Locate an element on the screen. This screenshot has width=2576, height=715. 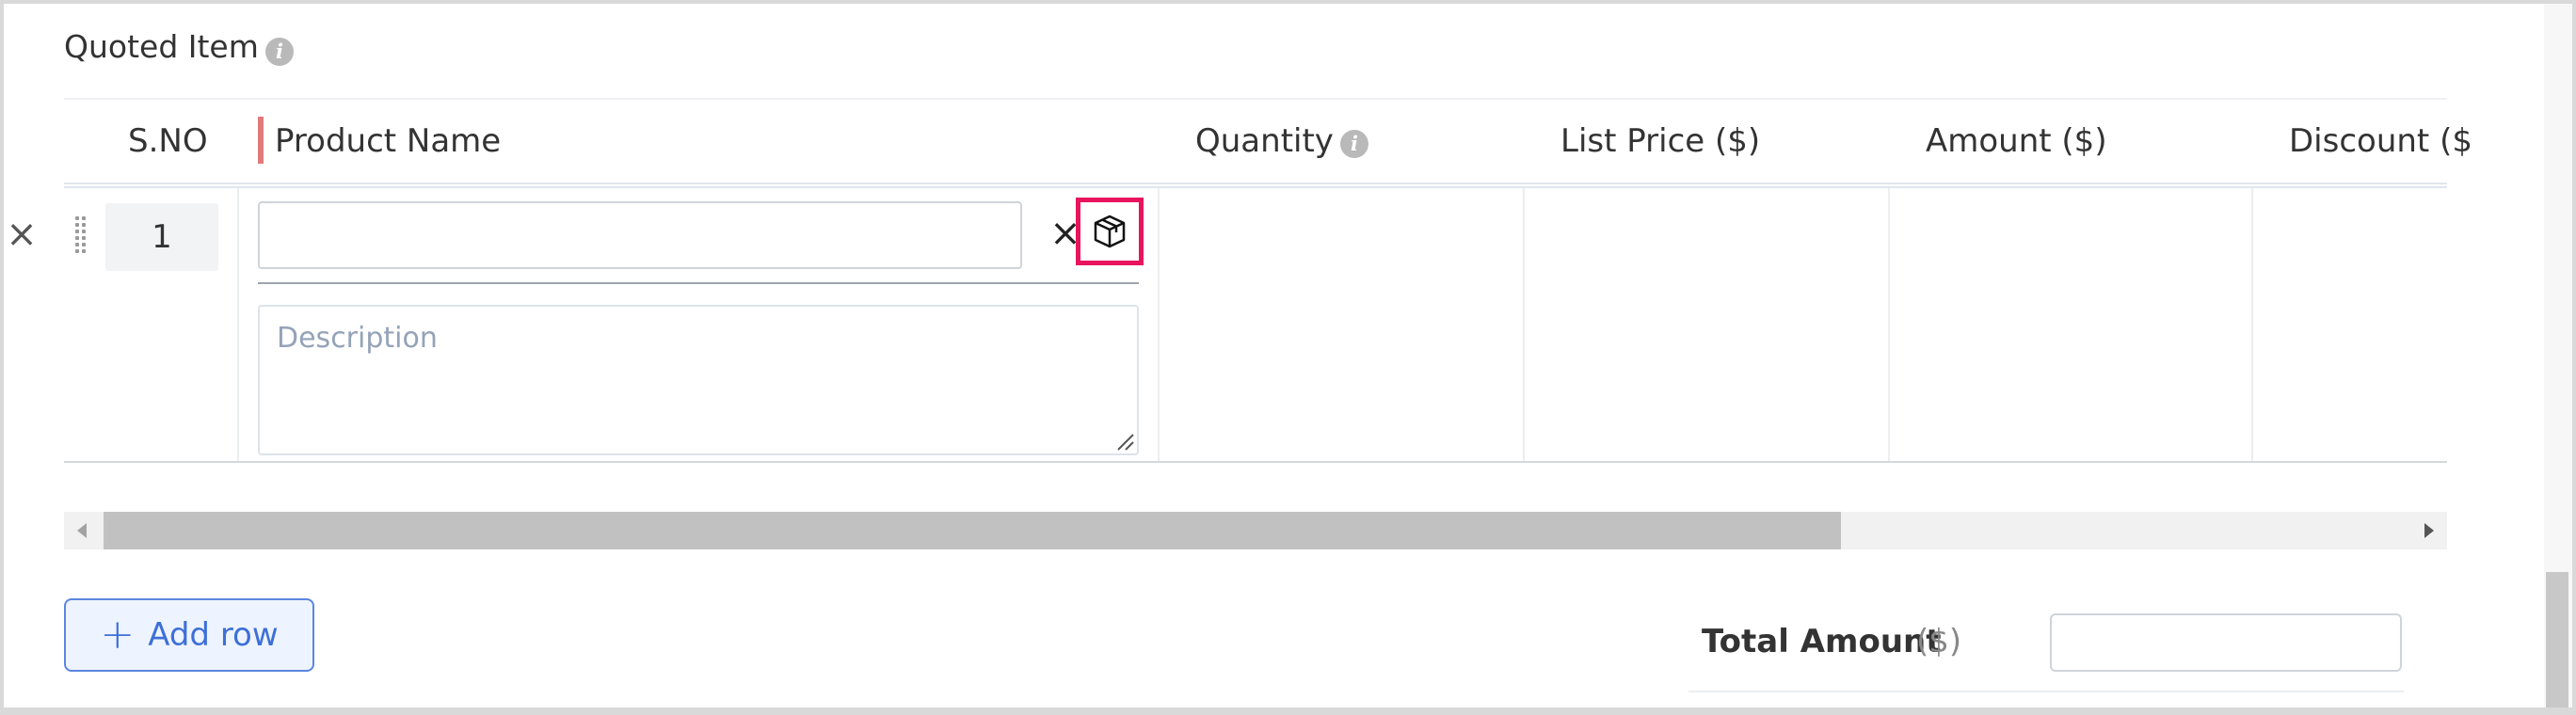
row-bottom-border is located at coordinates (1255, 462).